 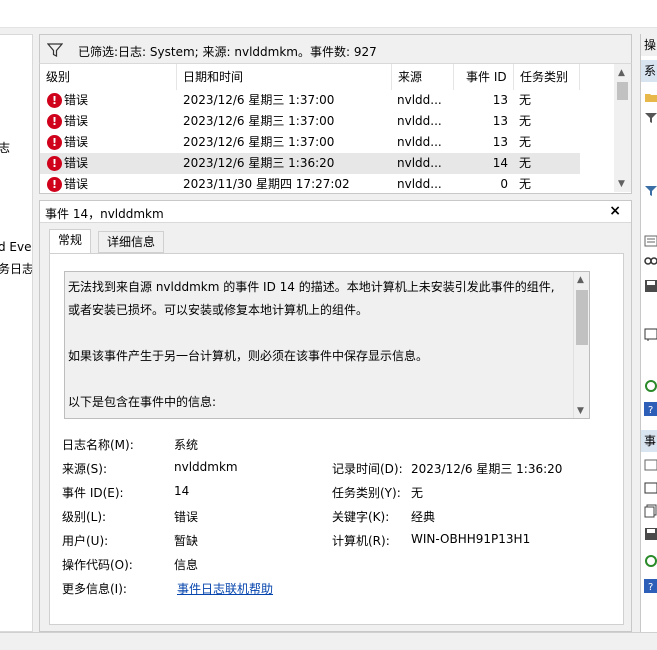 What do you see at coordinates (649, 71) in the screenshot?
I see `actions-section-header: 系` at bounding box center [649, 71].